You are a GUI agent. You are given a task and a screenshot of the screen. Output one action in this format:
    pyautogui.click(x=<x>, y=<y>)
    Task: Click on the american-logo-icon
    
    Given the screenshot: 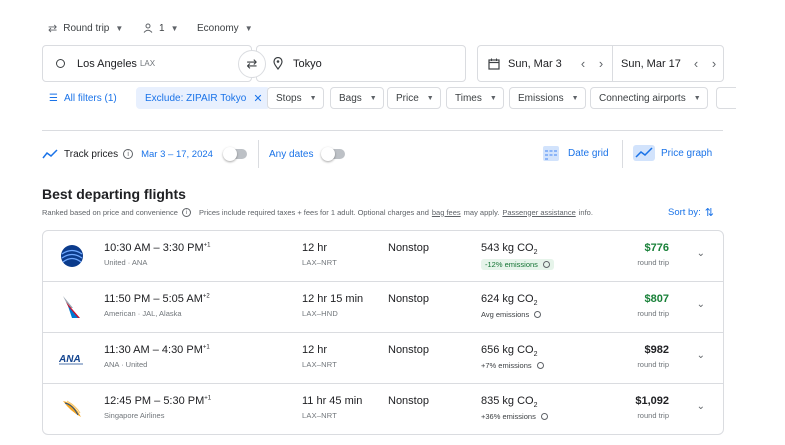 What is the action you would take?
    pyautogui.click(x=72, y=307)
    